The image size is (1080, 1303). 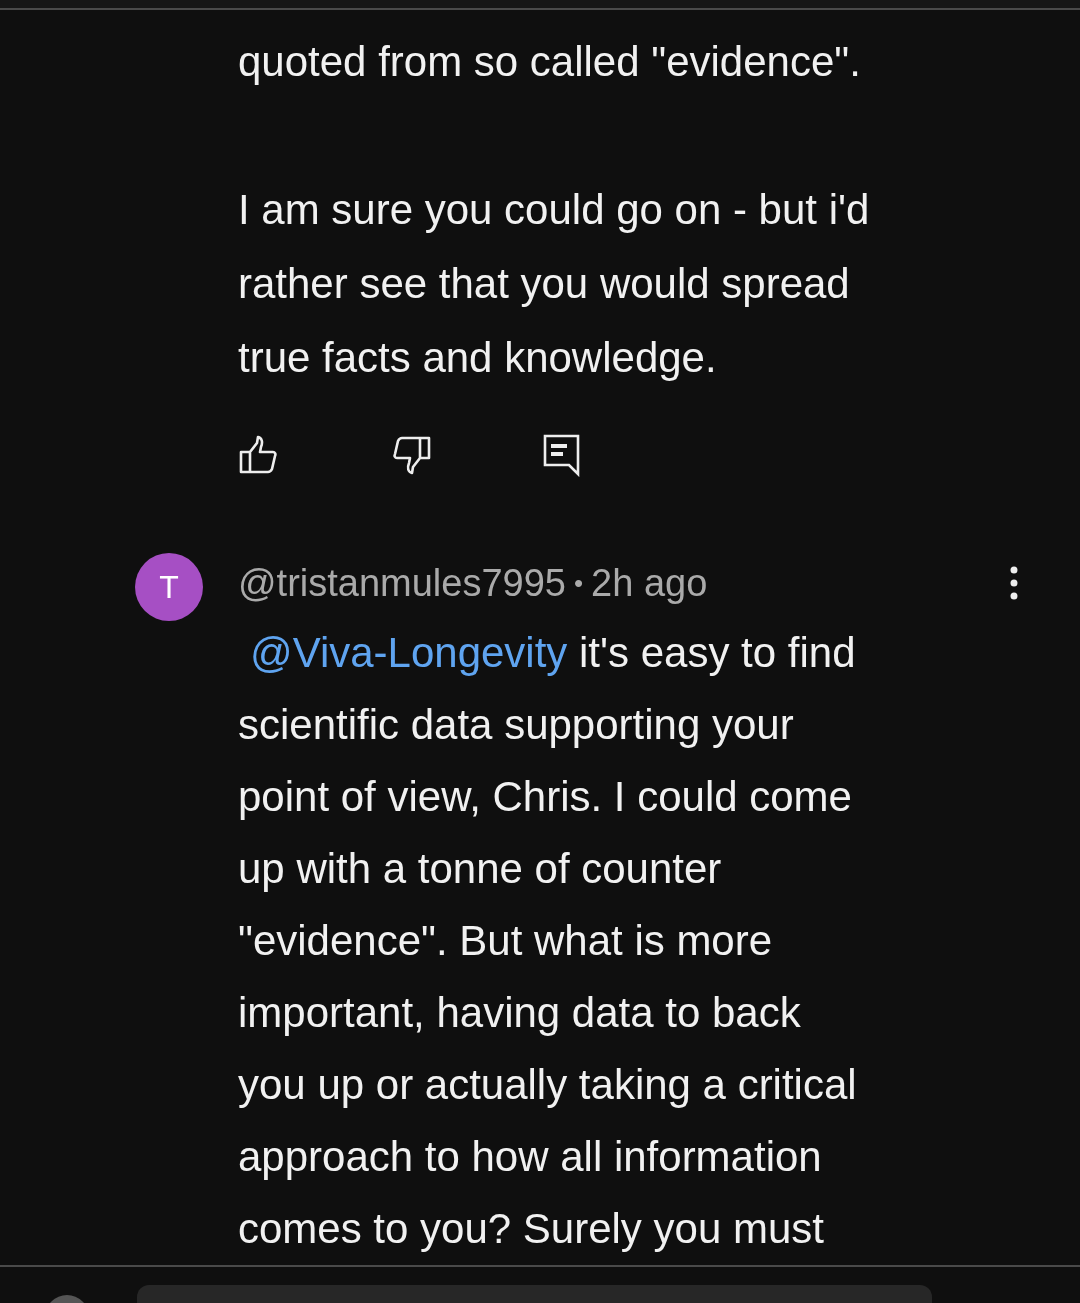 I want to click on avatar: T, so click(x=169, y=587).